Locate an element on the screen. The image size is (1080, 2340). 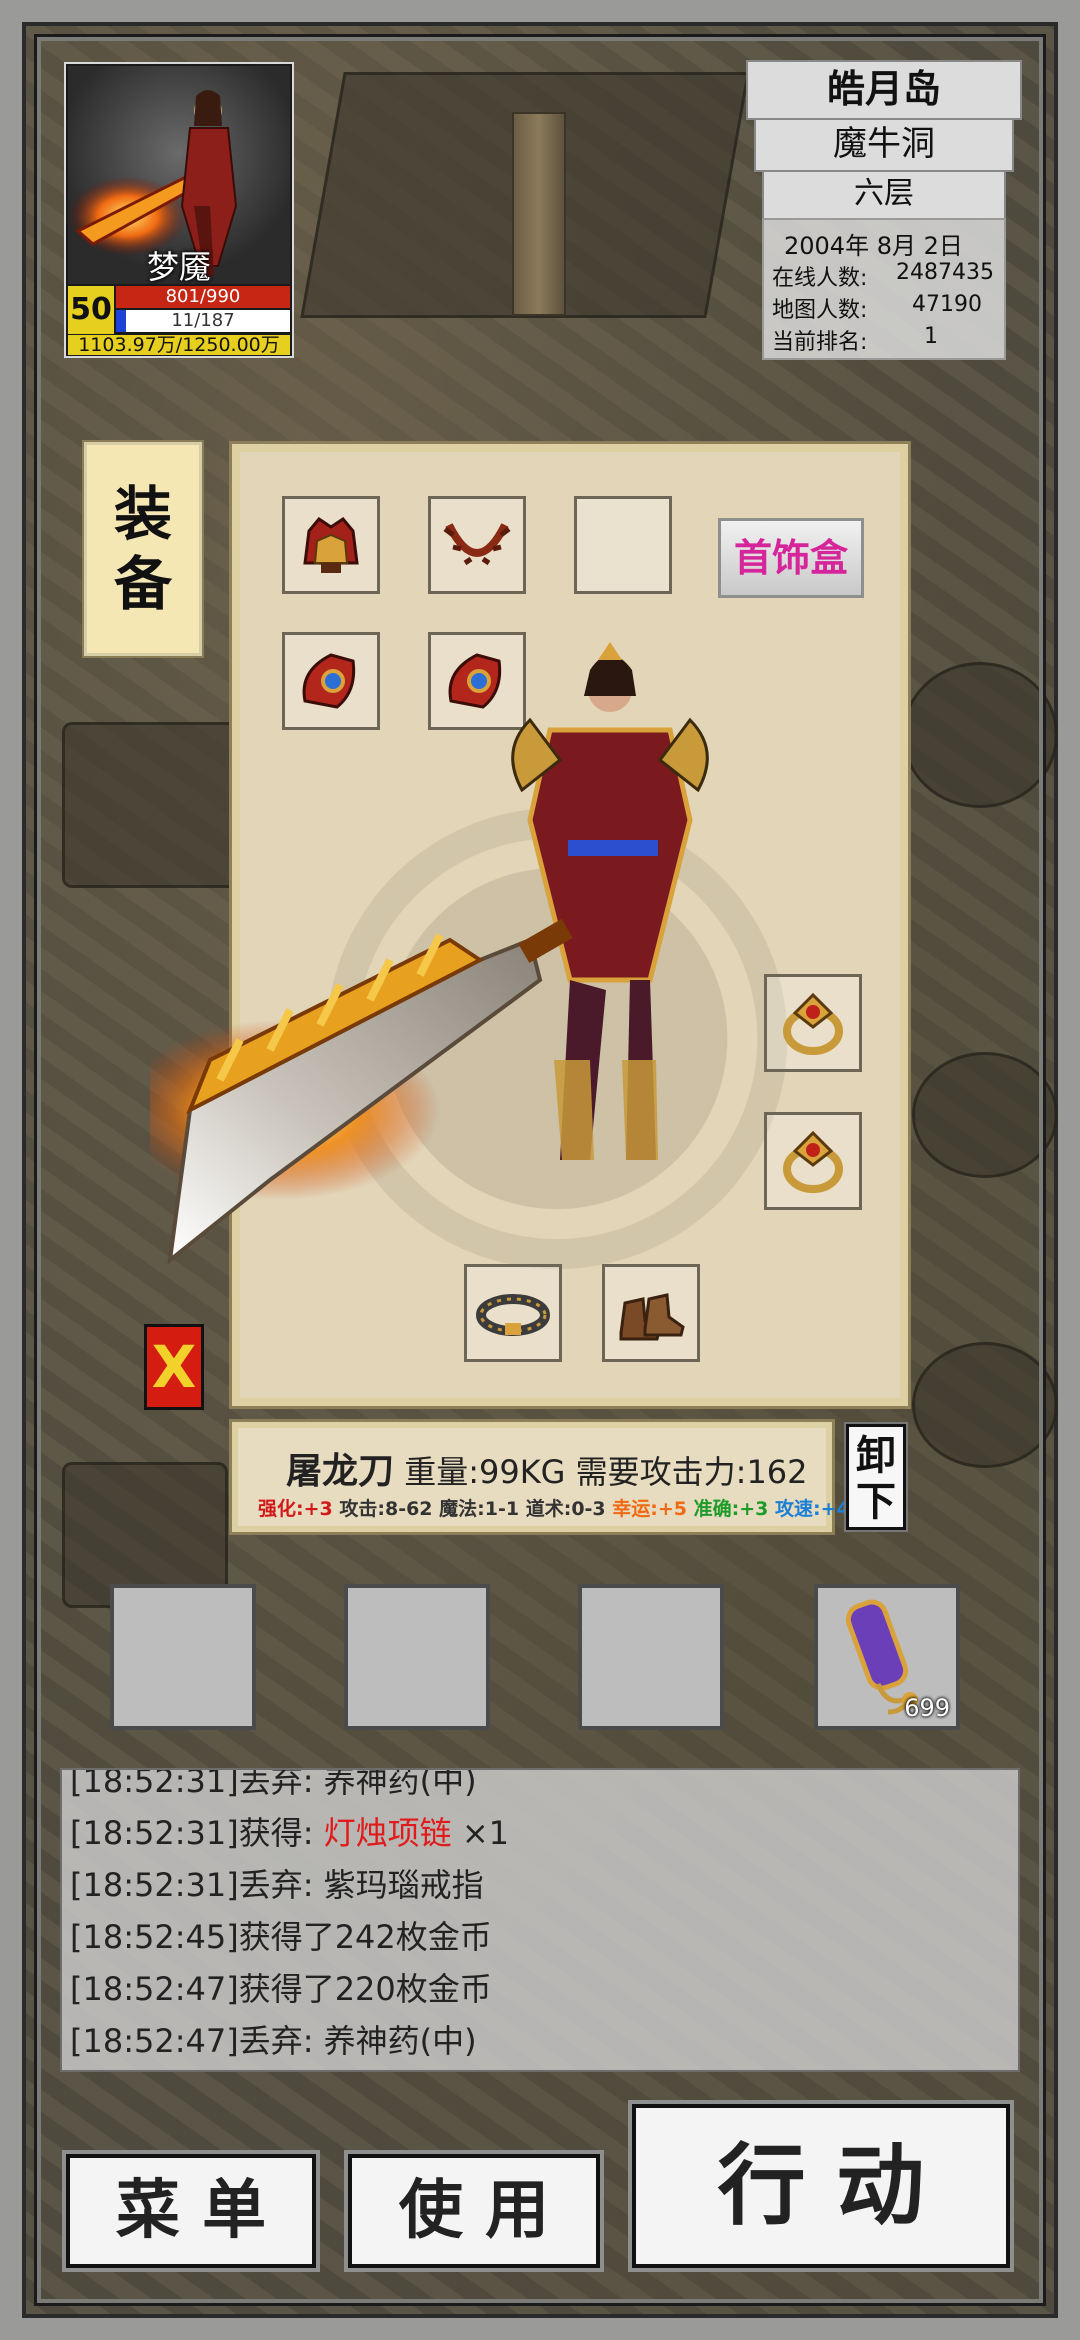
equipment-tab: 装 备 is located at coordinates (143, 549).